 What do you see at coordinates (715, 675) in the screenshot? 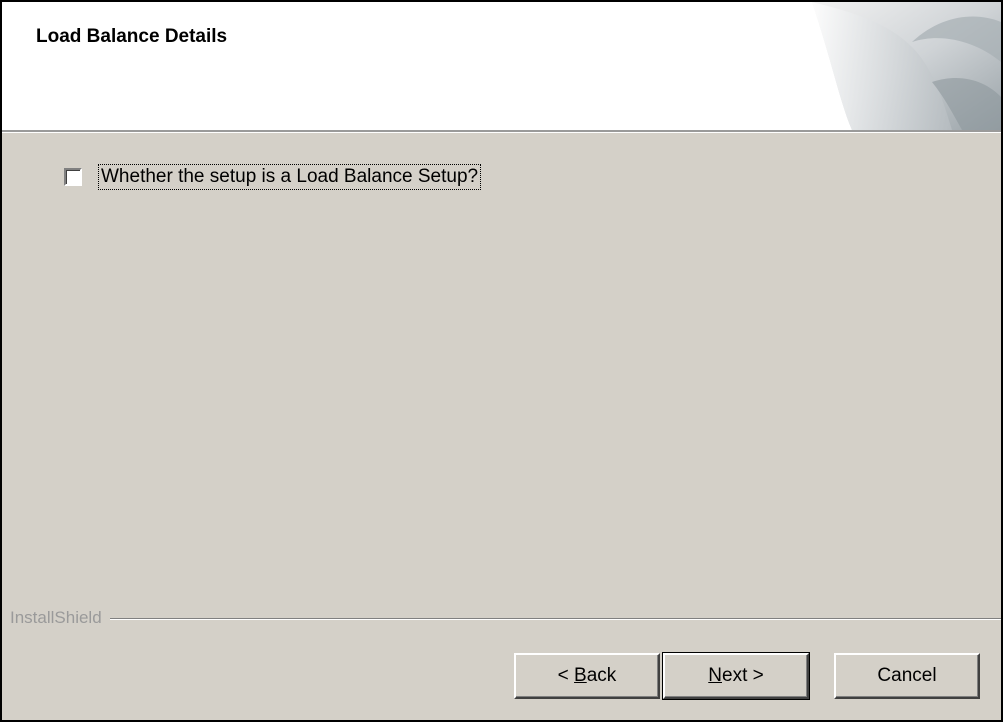
I see `next-button-mnemonic: N` at bounding box center [715, 675].